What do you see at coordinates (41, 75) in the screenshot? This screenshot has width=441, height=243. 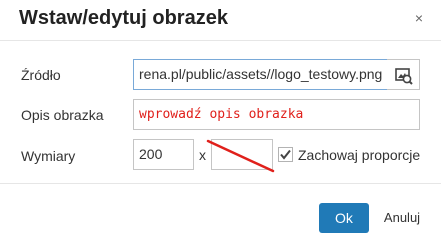 I see `source-label: Źródło` at bounding box center [41, 75].